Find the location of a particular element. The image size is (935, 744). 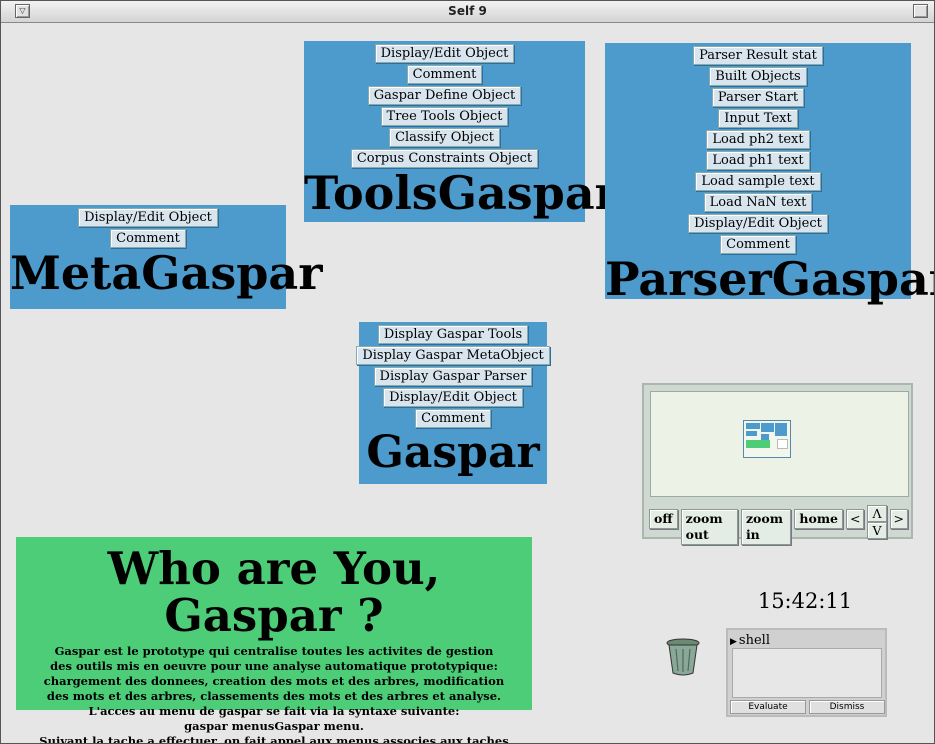

display-gaspar-parser-button: Display Gaspar Parser is located at coordinates (453, 376).